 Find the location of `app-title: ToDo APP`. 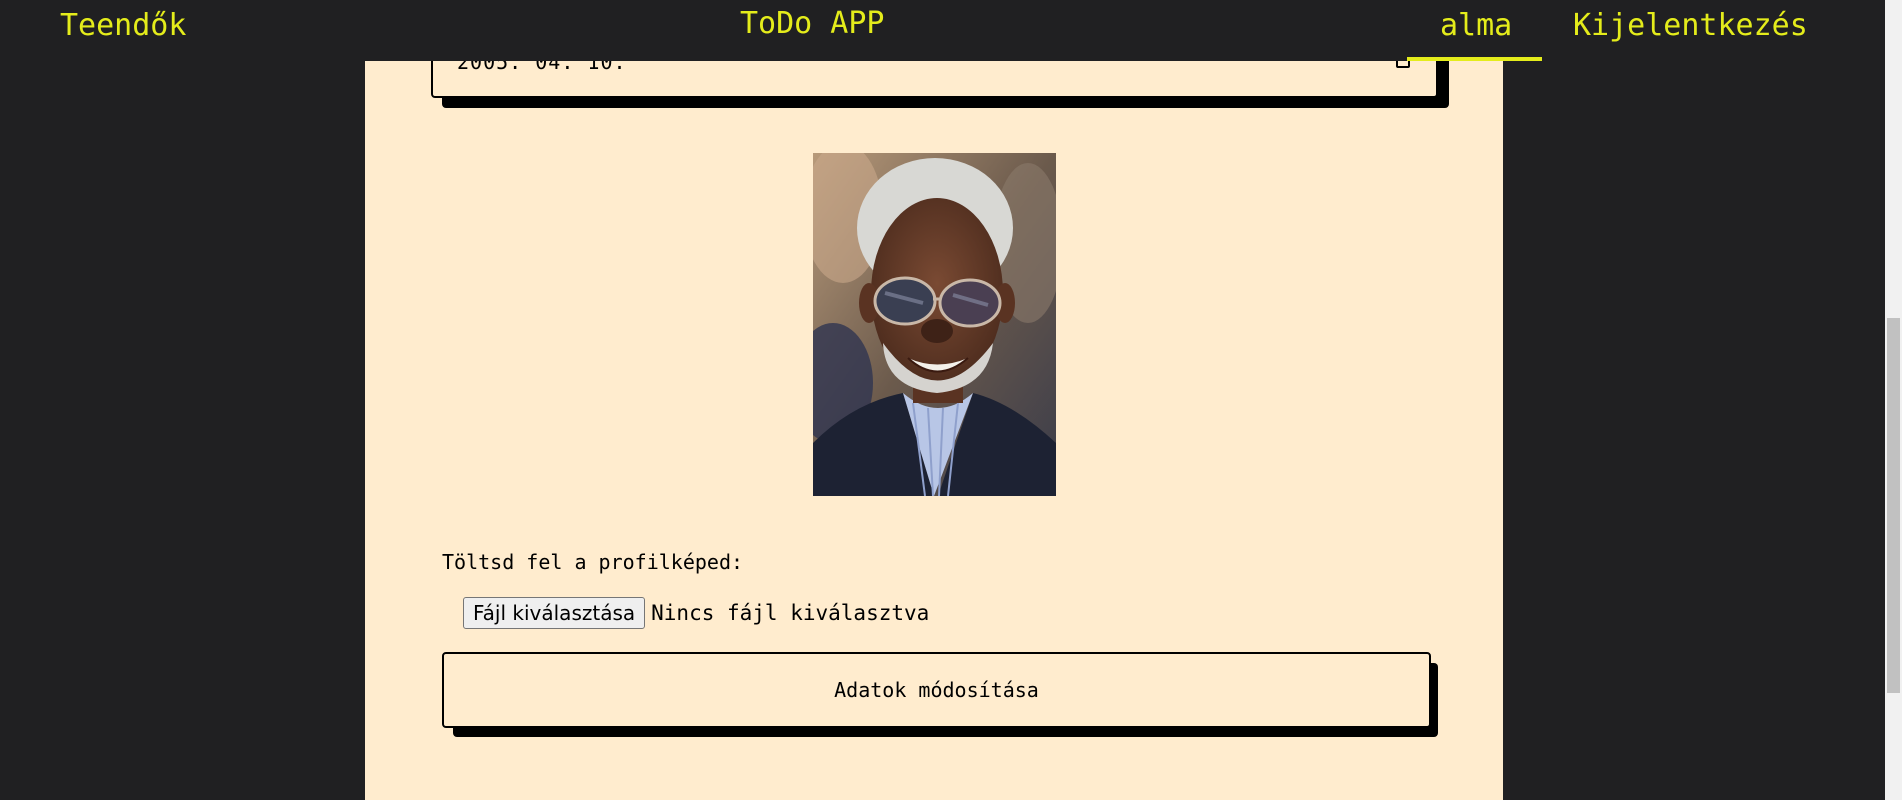

app-title: ToDo APP is located at coordinates (812, 24).